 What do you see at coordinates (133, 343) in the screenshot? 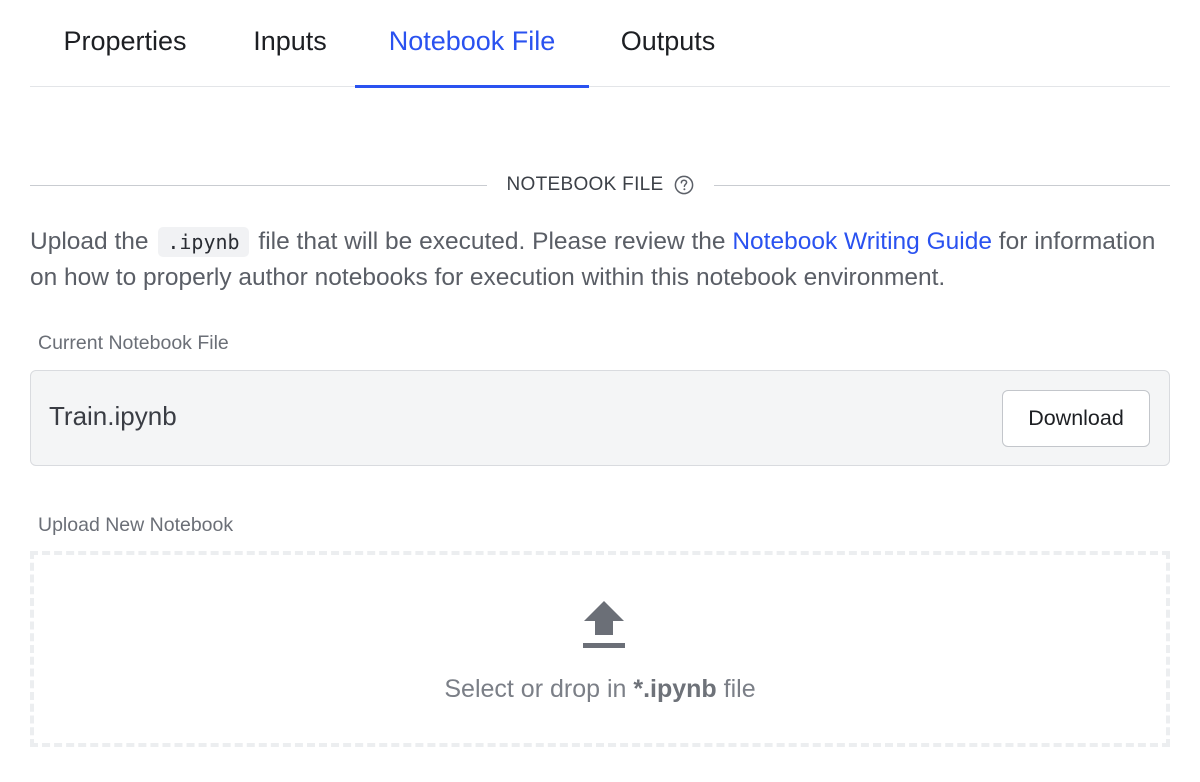
I see `current-notebook-label: Current Notebook File` at bounding box center [133, 343].